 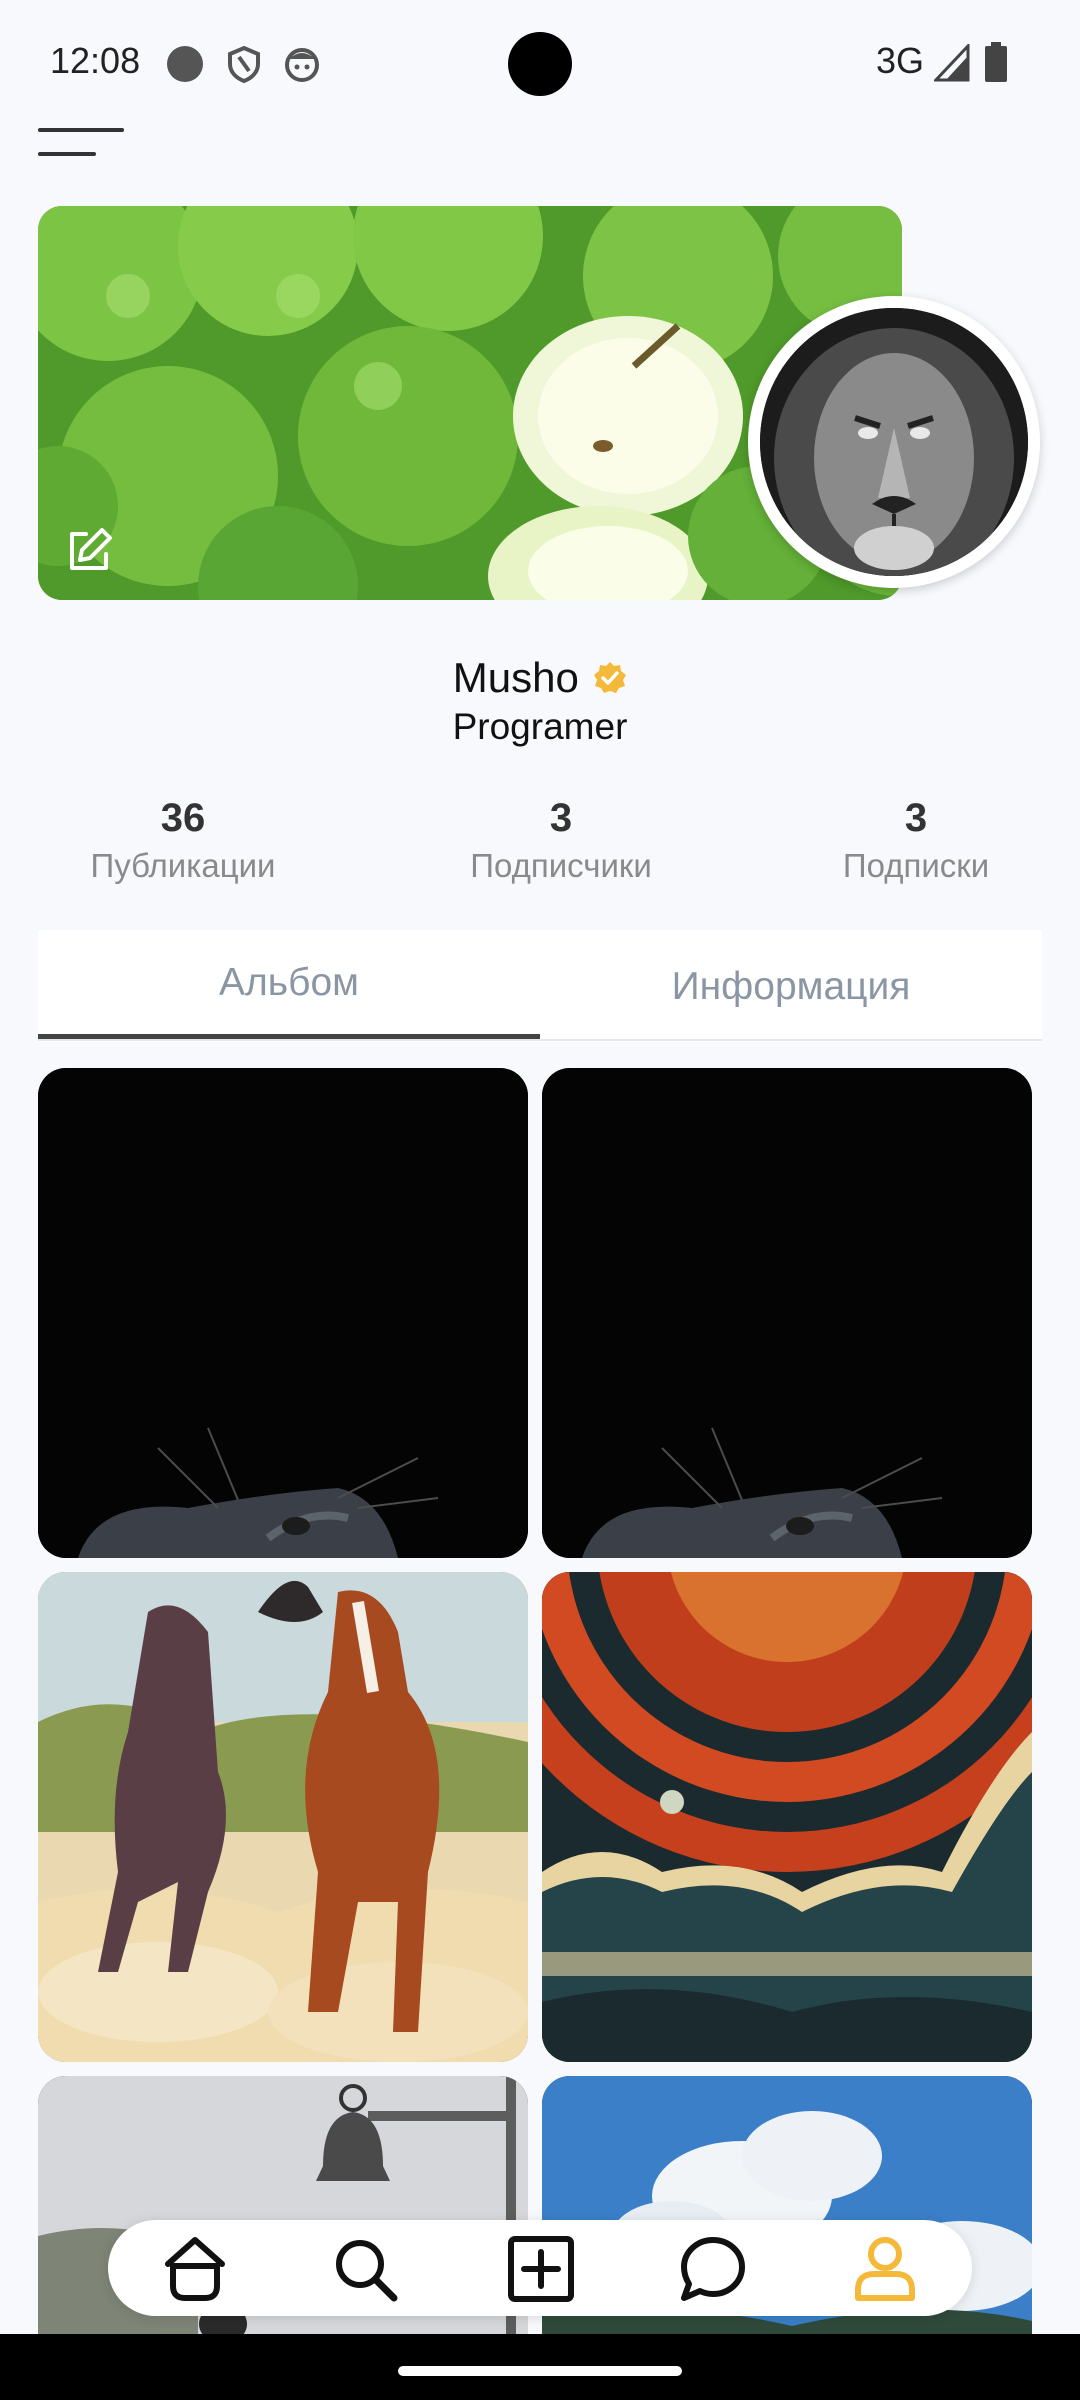 I want to click on status-bar: 12:08 3G, so click(x=540, y=60).